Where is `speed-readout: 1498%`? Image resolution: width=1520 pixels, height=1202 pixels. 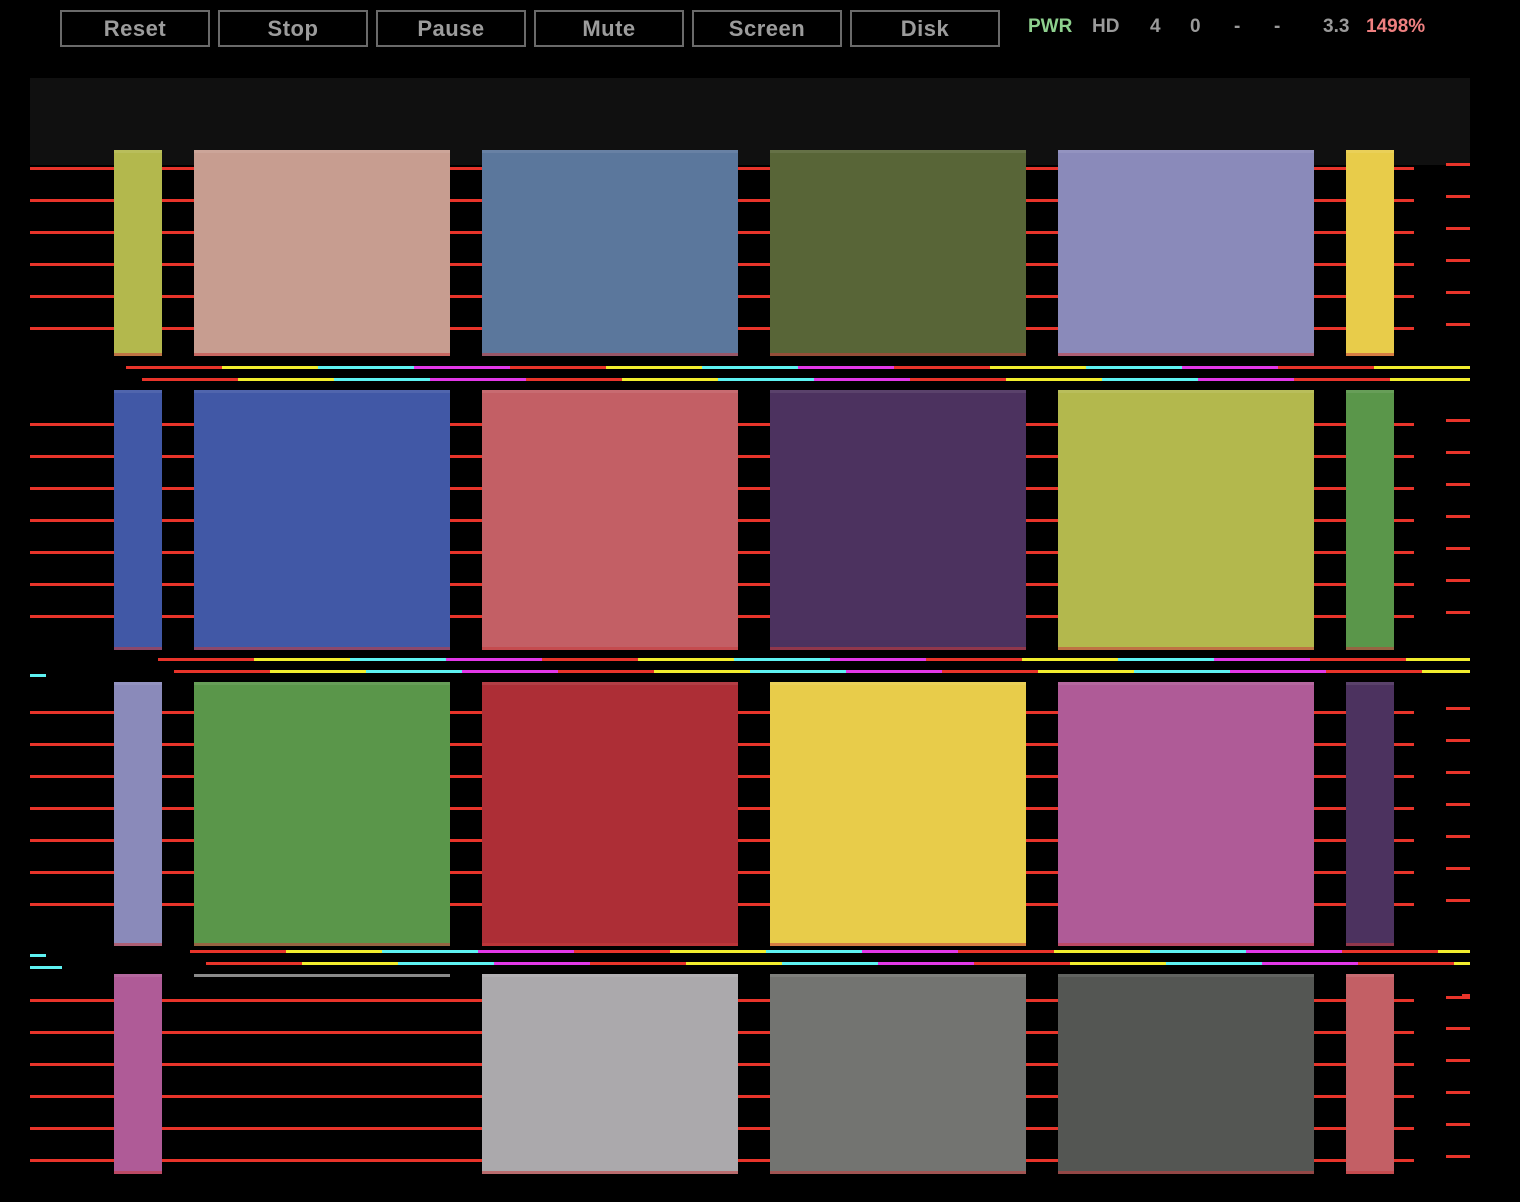 speed-readout: 1498% is located at coordinates (1396, 26).